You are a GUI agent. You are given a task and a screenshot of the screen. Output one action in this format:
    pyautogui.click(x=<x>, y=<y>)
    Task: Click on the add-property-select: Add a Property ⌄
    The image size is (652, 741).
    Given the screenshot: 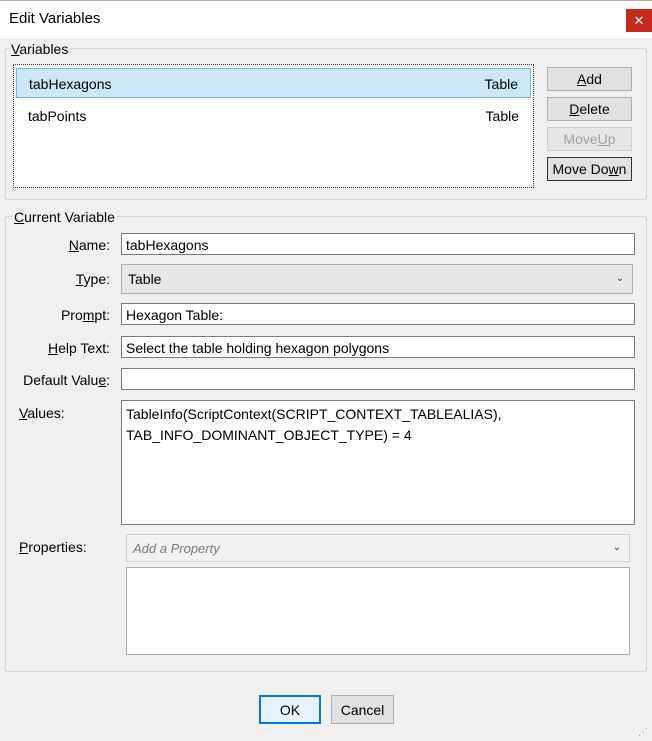 What is the action you would take?
    pyautogui.click(x=378, y=548)
    